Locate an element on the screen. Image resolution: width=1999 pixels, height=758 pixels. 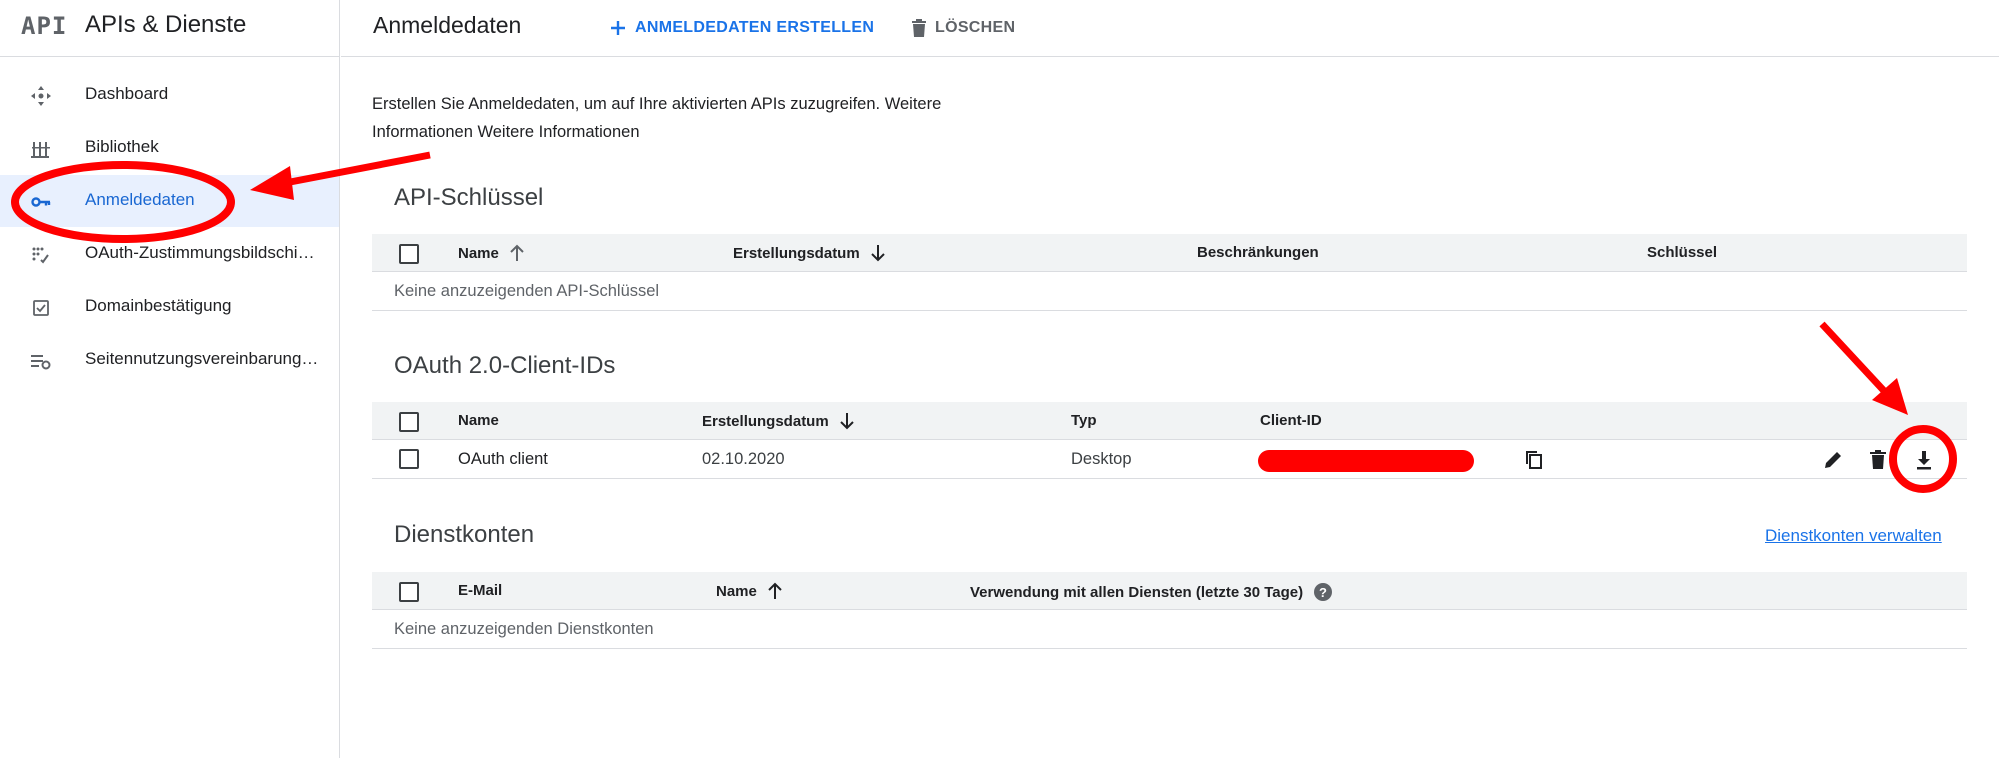
client-type: Desktop is located at coordinates (1101, 459).